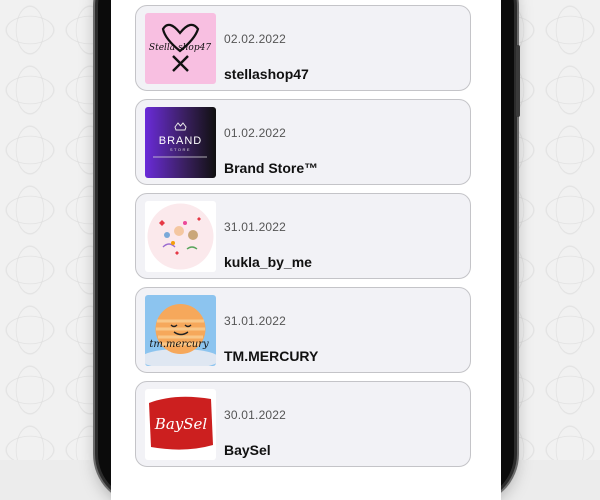  I want to click on stella-logo-icon: Stella shop47, so click(180, 48).